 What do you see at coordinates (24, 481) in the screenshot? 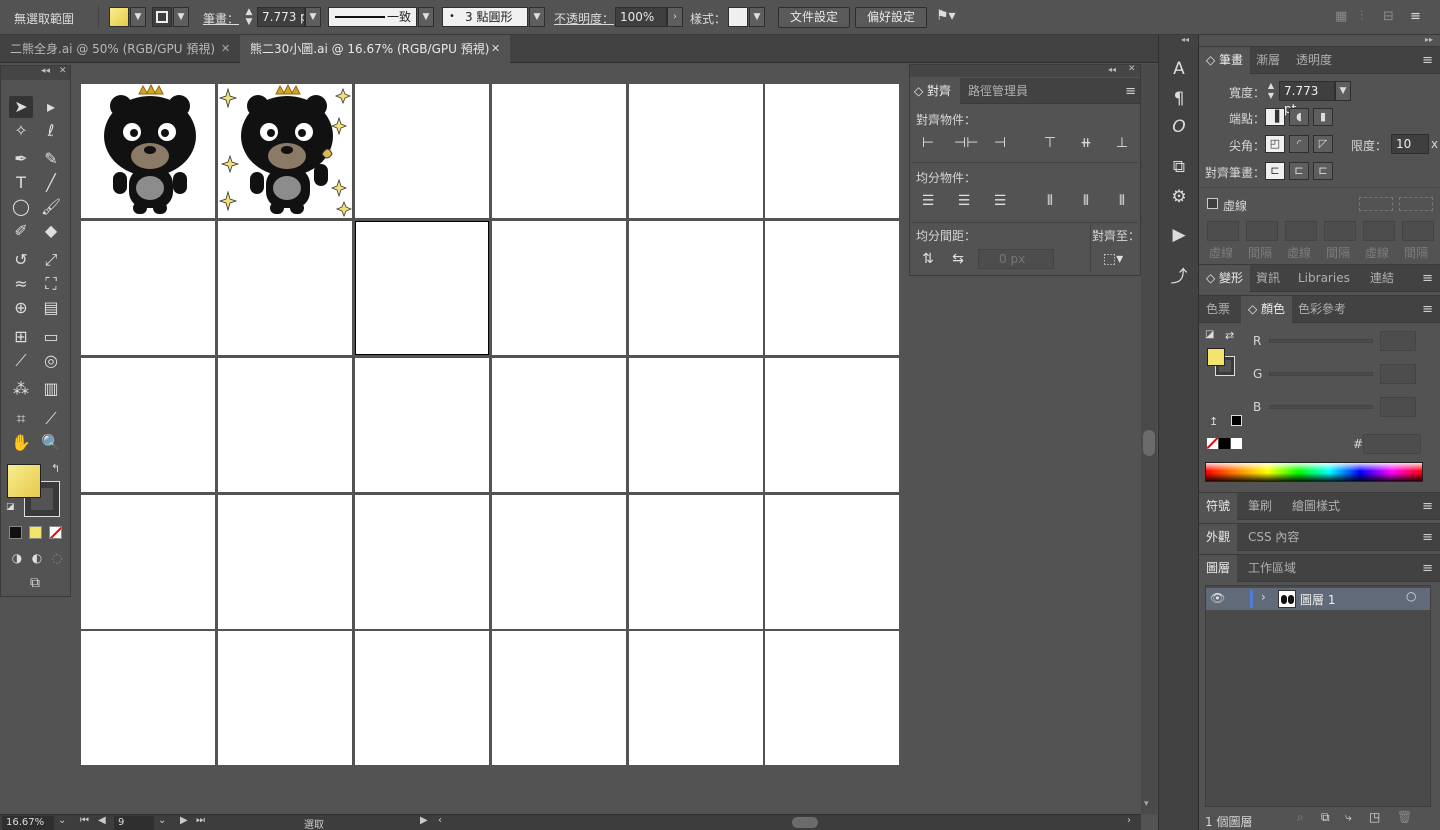
I see `fill-color-swatch` at bounding box center [24, 481].